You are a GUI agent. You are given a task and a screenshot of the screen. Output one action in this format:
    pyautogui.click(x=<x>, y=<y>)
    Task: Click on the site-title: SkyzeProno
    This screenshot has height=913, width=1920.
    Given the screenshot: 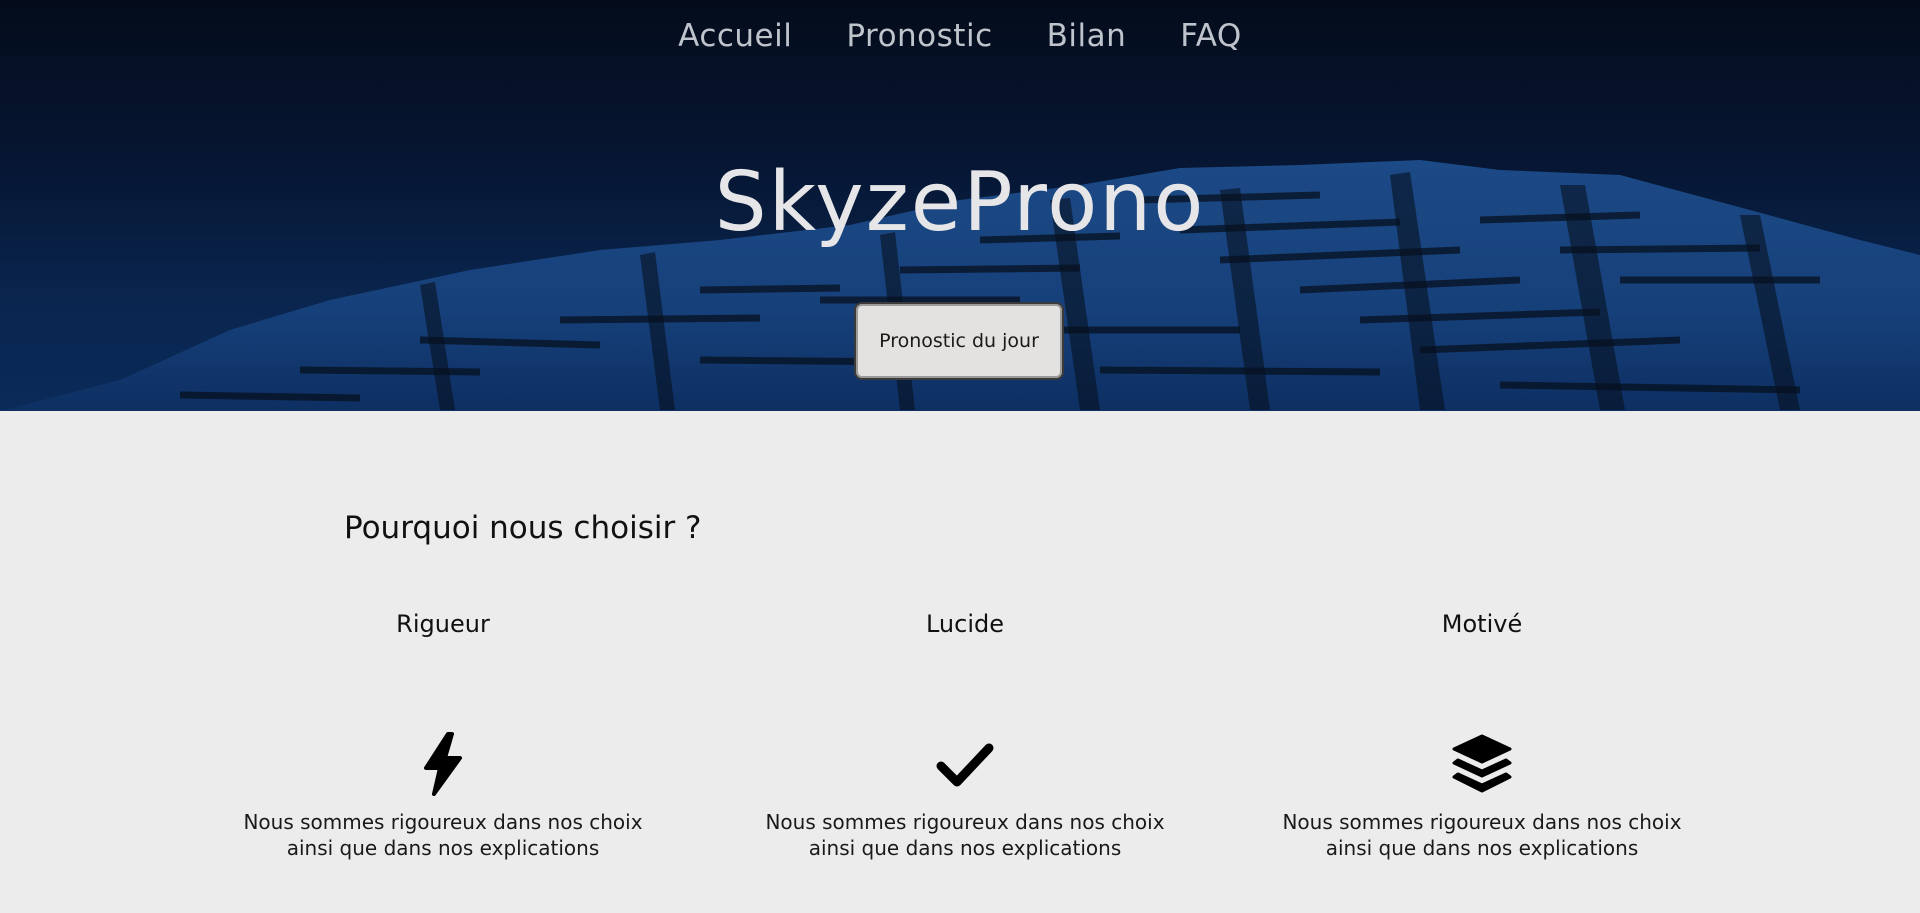 What is the action you would take?
    pyautogui.click(x=960, y=202)
    